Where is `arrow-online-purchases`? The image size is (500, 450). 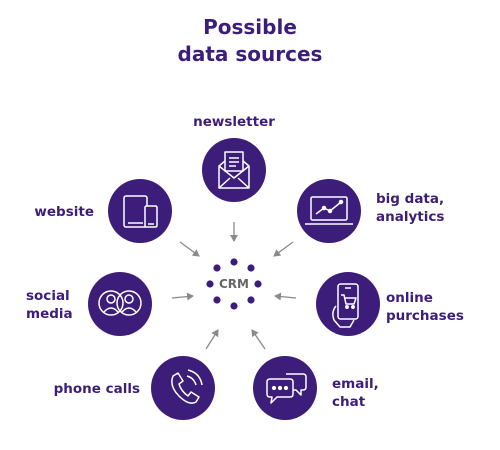 arrow-online-purchases is located at coordinates (285, 296).